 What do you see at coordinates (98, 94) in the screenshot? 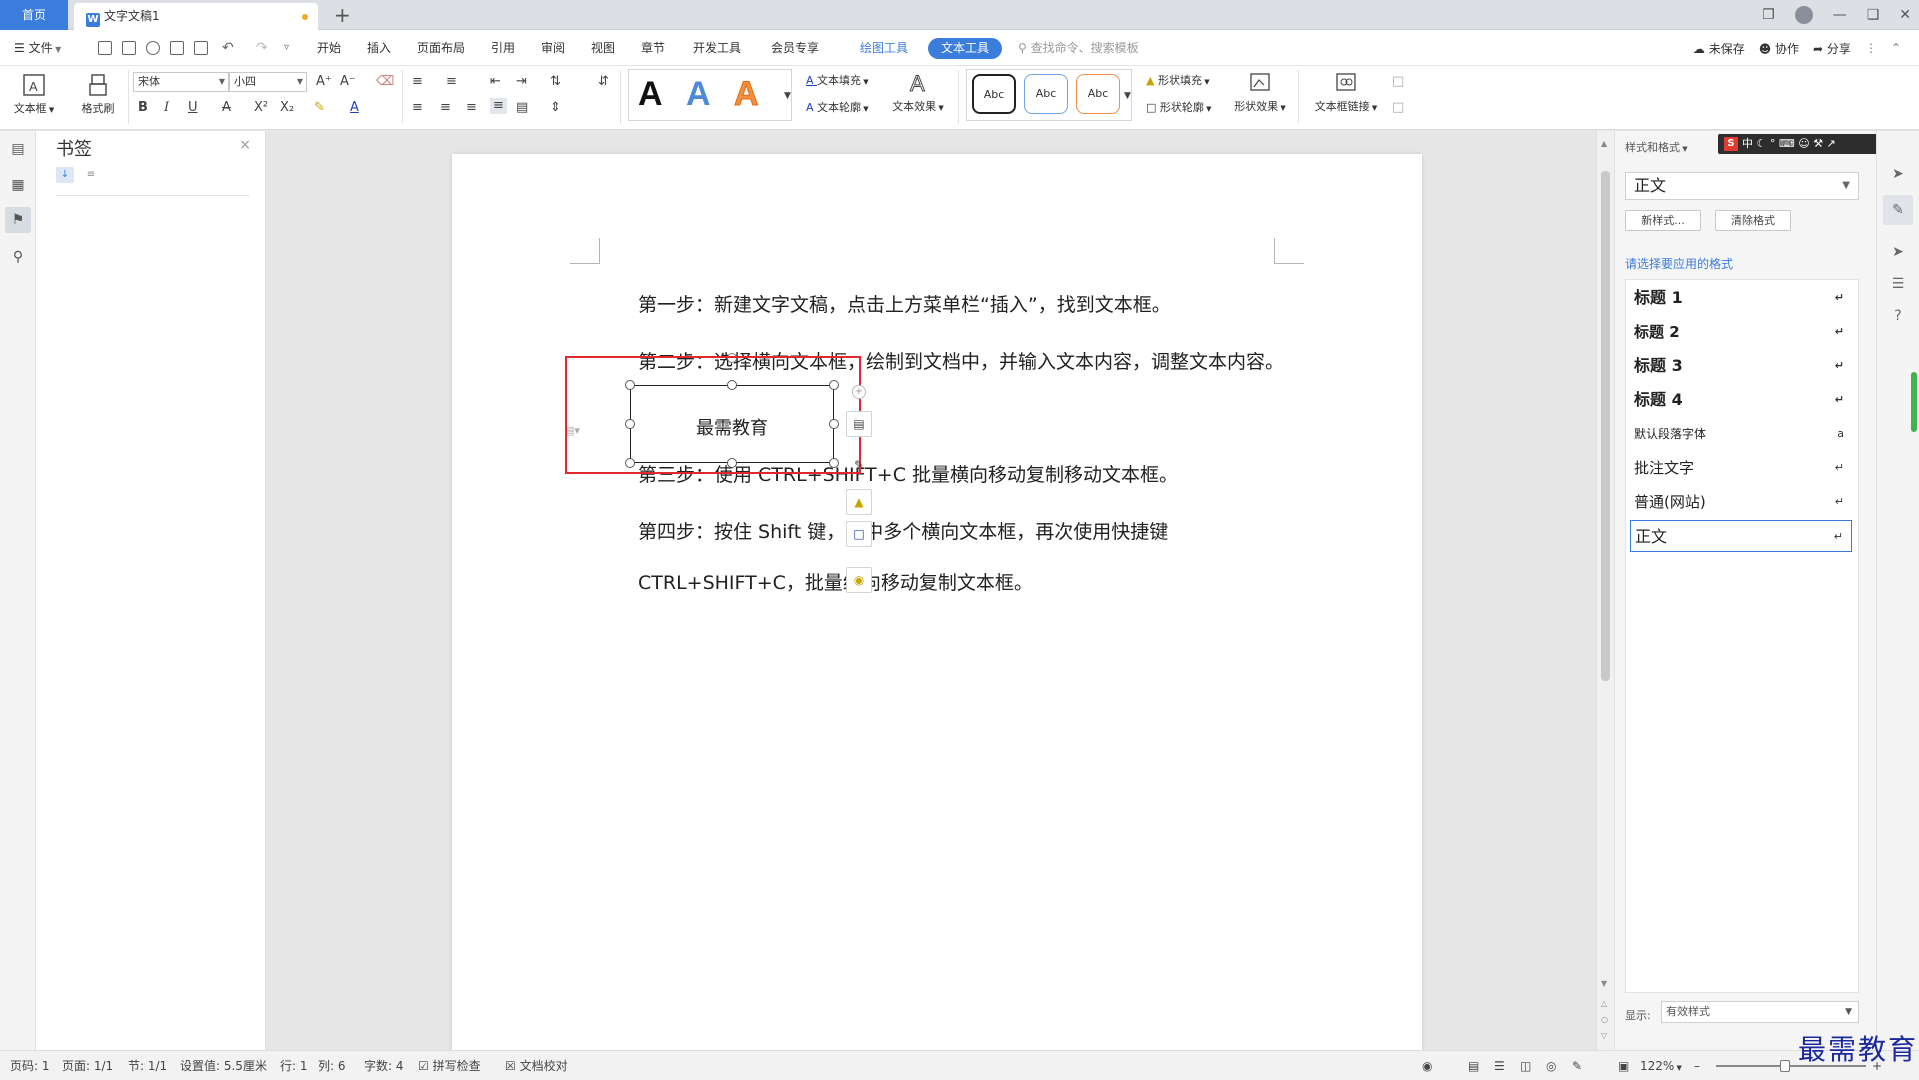
I see `format-painter-button: 格式刷` at bounding box center [98, 94].